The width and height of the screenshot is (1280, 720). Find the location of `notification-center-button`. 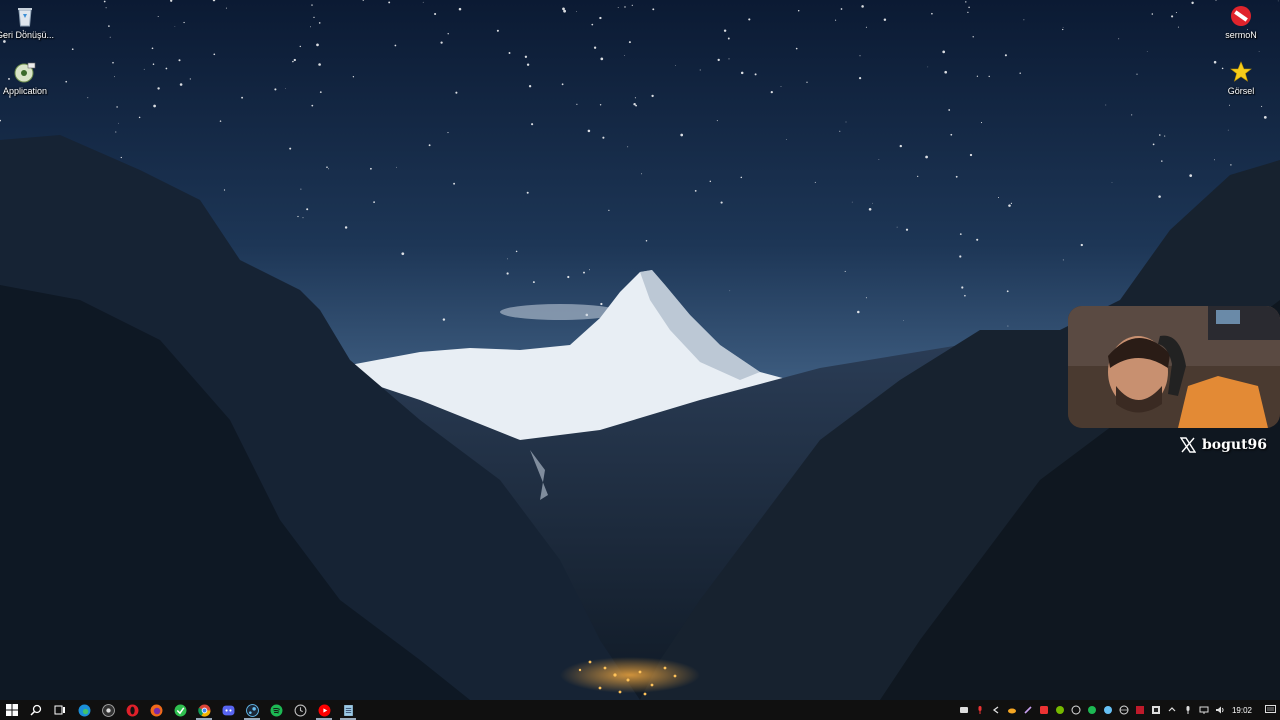

notification-center-button is located at coordinates (1270, 710).